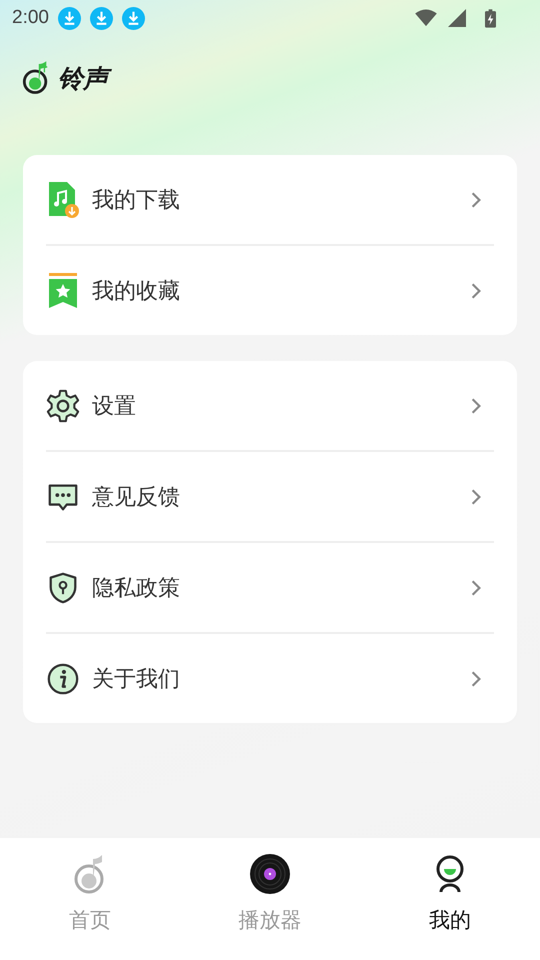 Image resolution: width=540 pixels, height=960 pixels. I want to click on menu-item: 我的收藏, so click(270, 290).